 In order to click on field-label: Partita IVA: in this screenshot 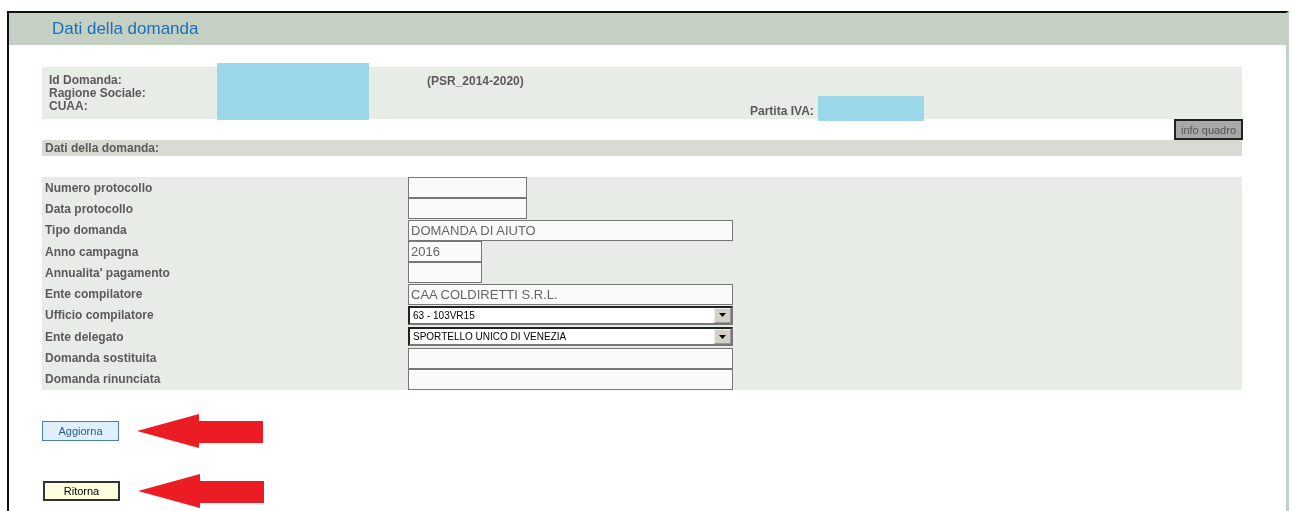, I will do `click(782, 111)`.